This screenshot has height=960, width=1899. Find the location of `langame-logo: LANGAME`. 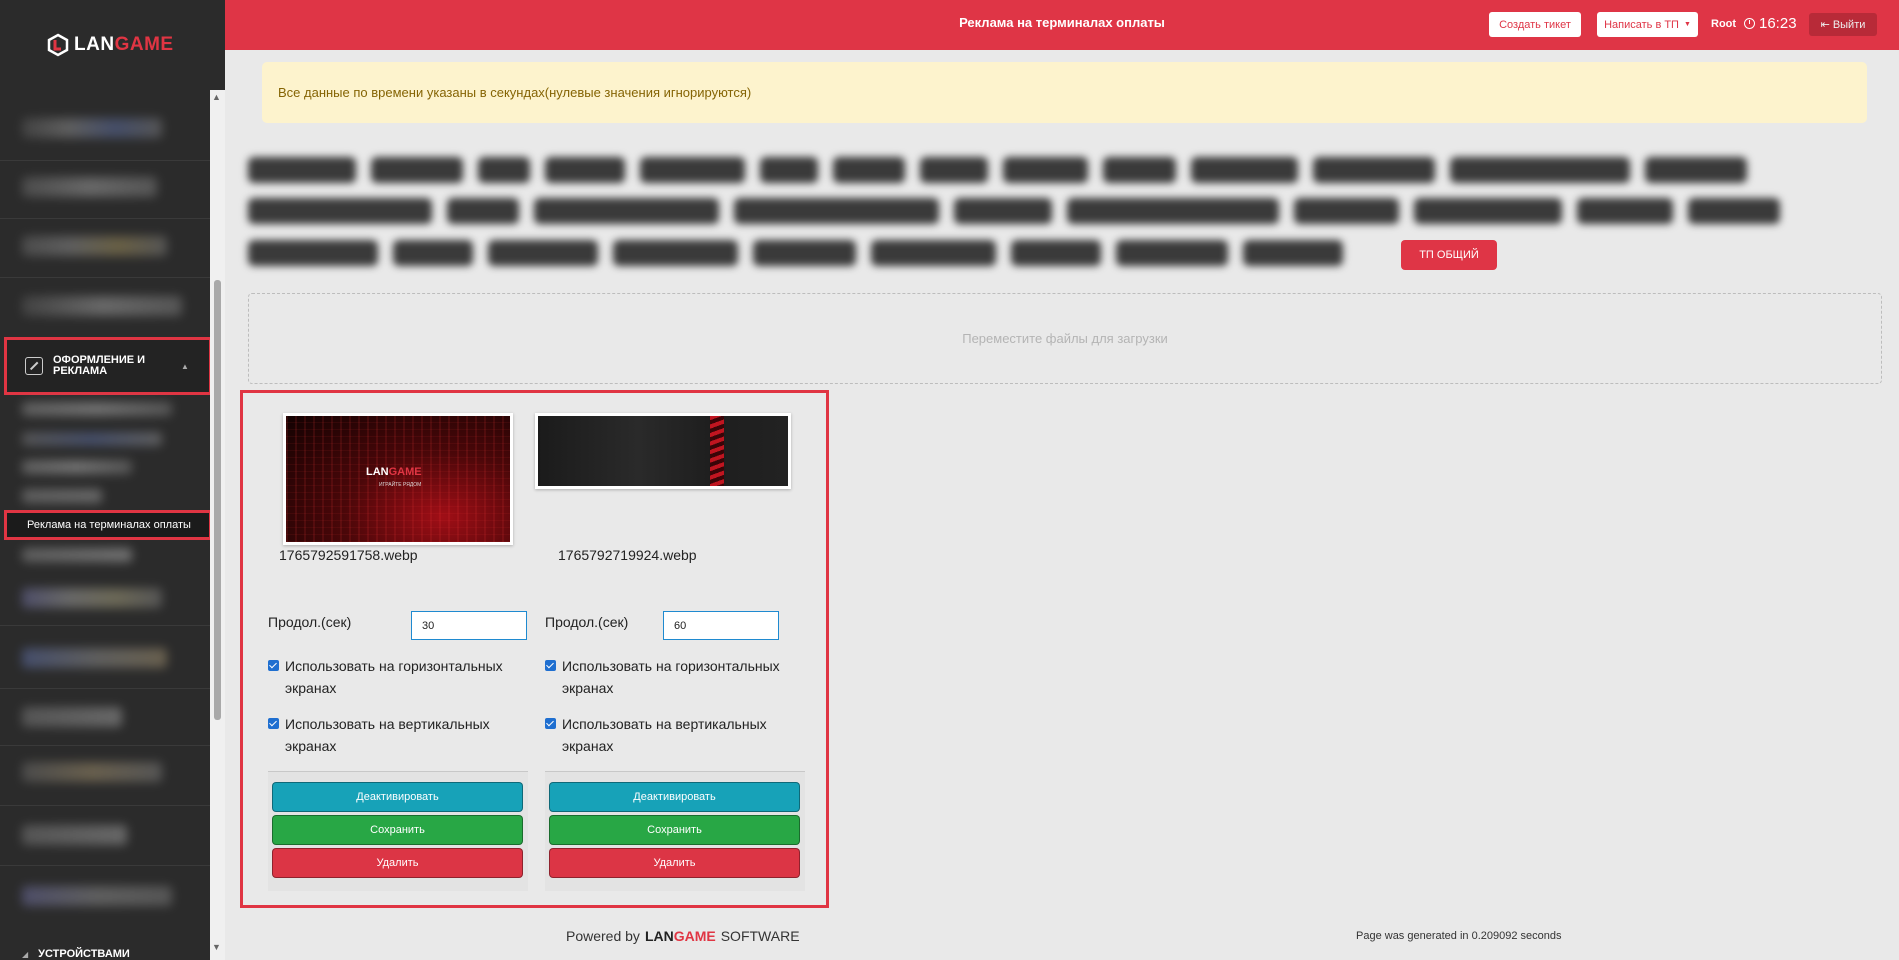

langame-logo: LANGAME is located at coordinates (110, 45).